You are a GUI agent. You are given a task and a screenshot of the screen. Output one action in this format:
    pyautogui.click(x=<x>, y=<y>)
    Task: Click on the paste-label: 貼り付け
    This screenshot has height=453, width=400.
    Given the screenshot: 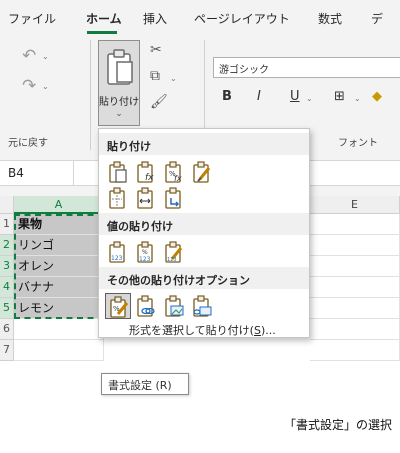 What is the action you would take?
    pyautogui.click(x=119, y=102)
    